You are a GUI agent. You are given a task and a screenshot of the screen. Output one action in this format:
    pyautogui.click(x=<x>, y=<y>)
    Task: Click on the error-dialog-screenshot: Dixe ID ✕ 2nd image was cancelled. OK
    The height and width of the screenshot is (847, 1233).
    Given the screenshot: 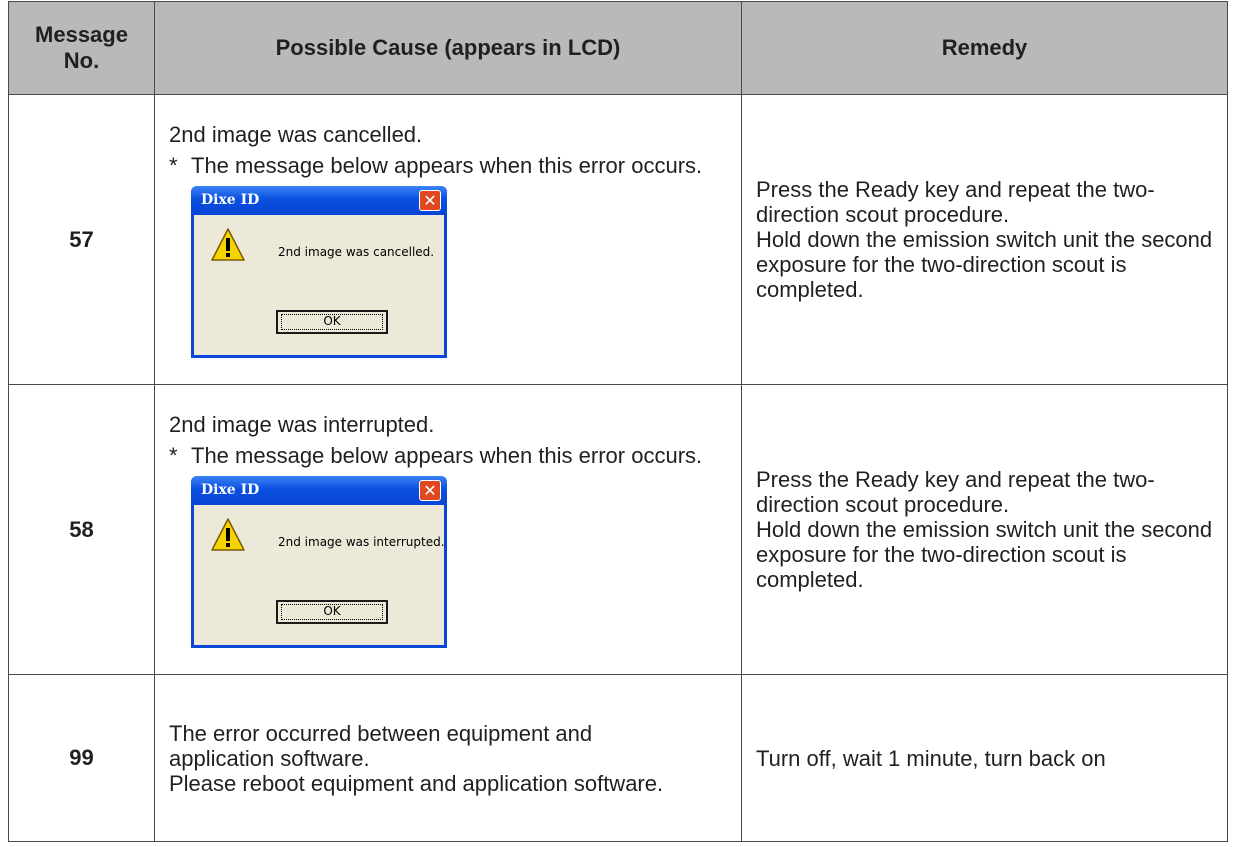 What is the action you would take?
    pyautogui.click(x=319, y=271)
    